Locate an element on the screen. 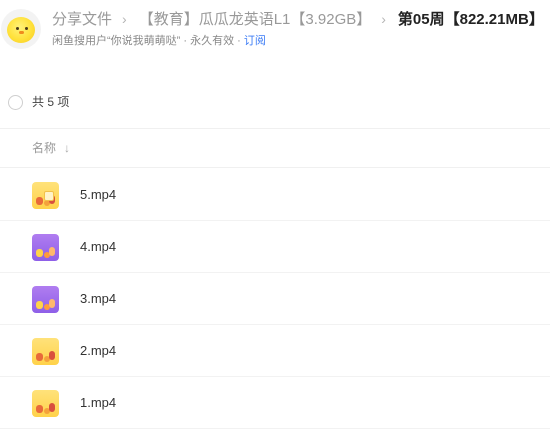 Image resolution: width=550 pixels, height=434 pixels. file-row: 3.mp4 is located at coordinates (275, 299).